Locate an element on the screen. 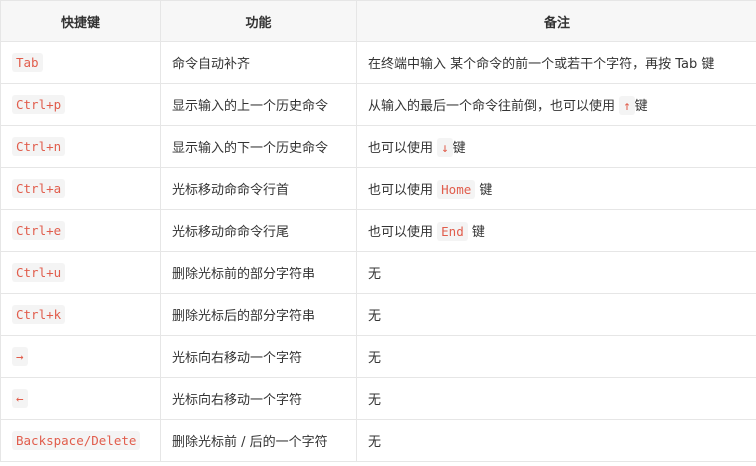  shortcut-cell: → is located at coordinates (80, 356).